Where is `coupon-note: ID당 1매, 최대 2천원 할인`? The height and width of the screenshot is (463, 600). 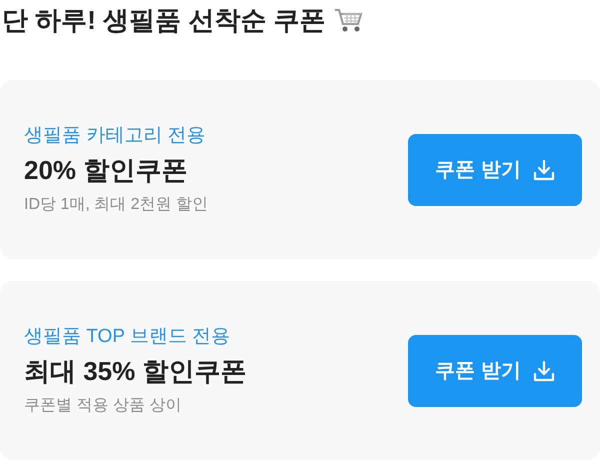 coupon-note: ID당 1매, 최대 2천원 할인 is located at coordinates (116, 204).